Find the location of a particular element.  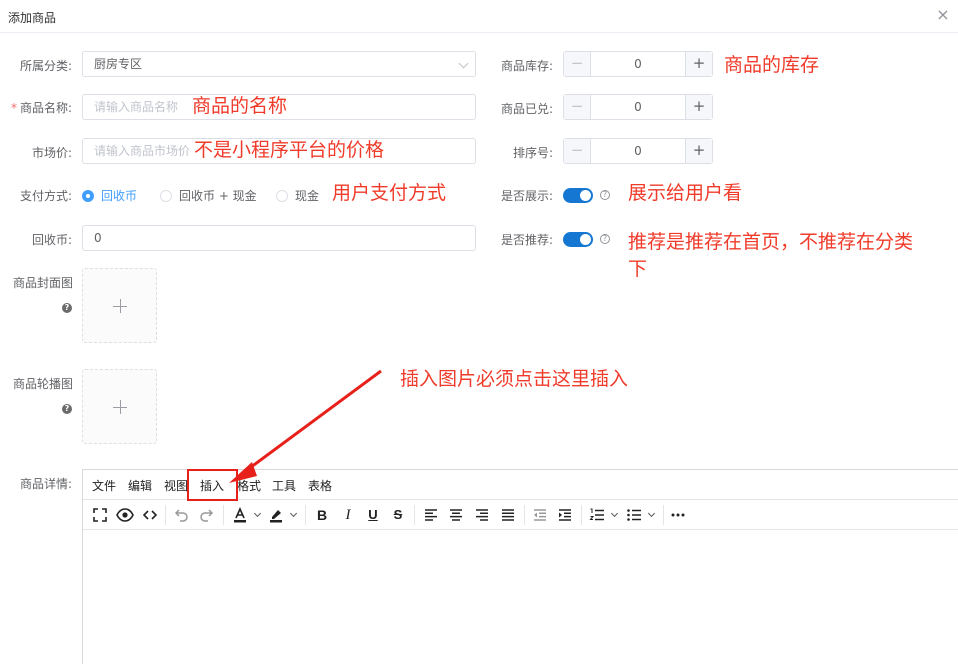

category-value: 厨房专区 is located at coordinates (118, 64).